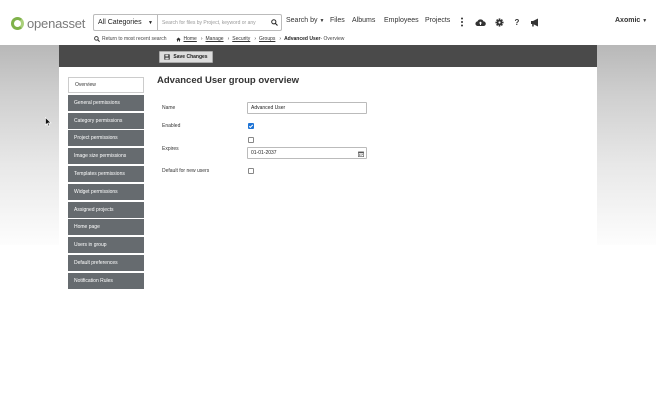 This screenshot has width=656, height=410. What do you see at coordinates (228, 80) in the screenshot?
I see `page-title: Advanced User group overview` at bounding box center [228, 80].